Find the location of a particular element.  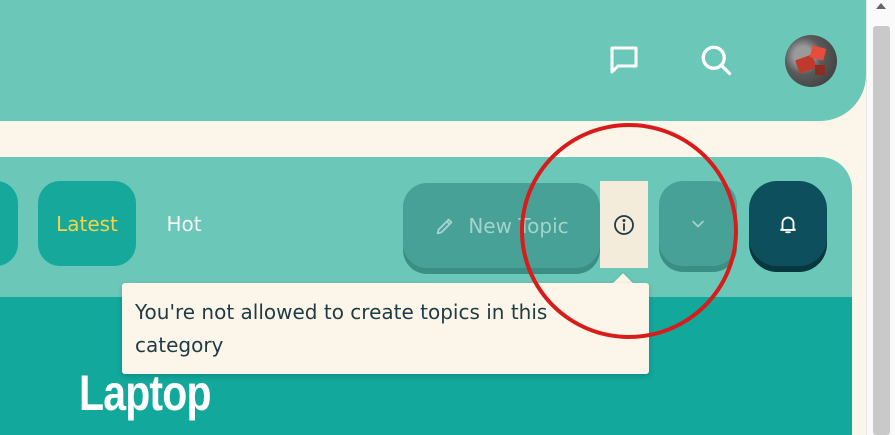

chevron-down-icon is located at coordinates (698, 223).